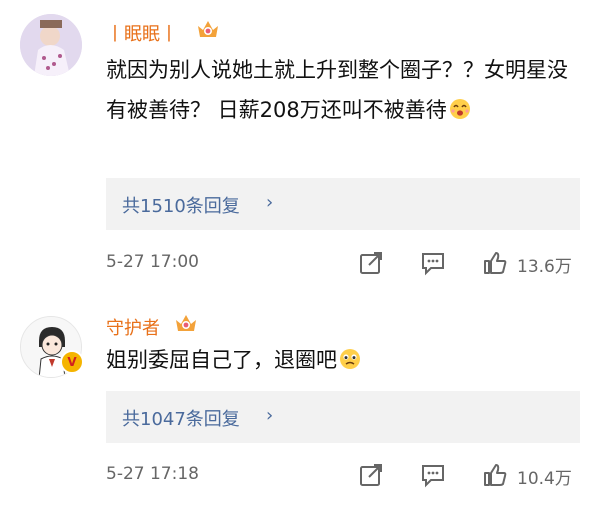  What do you see at coordinates (337, 90) in the screenshot?
I see `comment-text: 就因为别人说她土就上升到整个圈子？？女明星没有被善待？ 日薪208万还叫不被善待` at bounding box center [337, 90].